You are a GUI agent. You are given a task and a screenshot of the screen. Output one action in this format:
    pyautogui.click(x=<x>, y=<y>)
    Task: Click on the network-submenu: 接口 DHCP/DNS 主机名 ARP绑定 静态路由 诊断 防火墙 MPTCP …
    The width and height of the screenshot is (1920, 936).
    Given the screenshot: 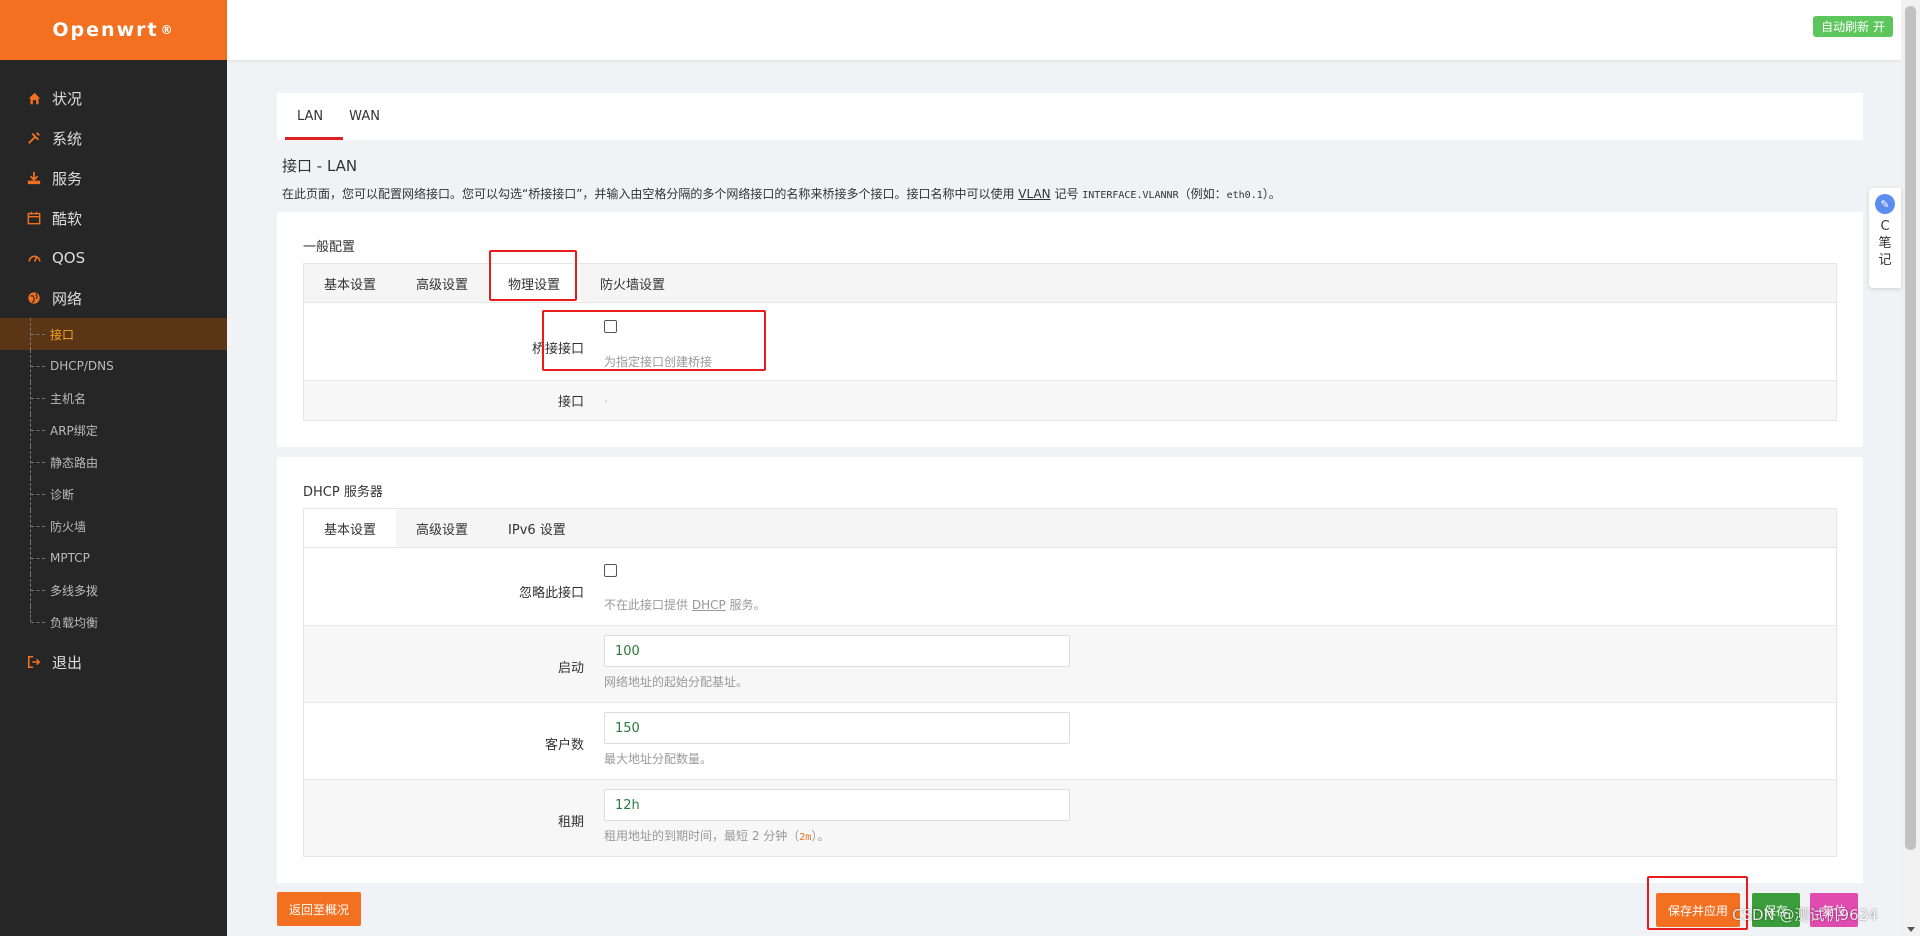 What is the action you would take?
    pyautogui.click(x=113, y=478)
    